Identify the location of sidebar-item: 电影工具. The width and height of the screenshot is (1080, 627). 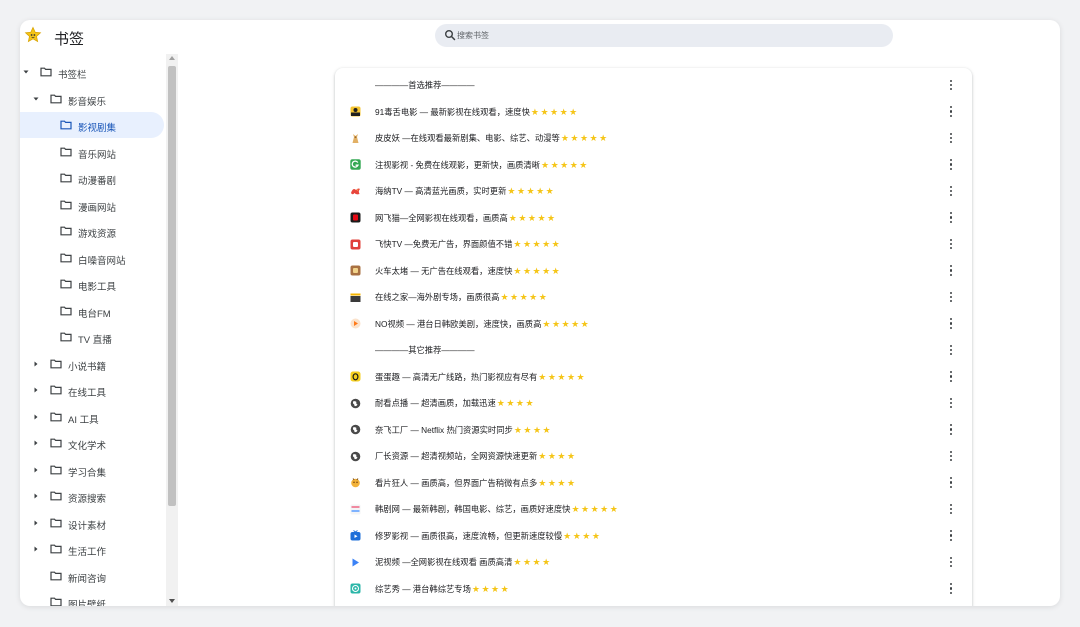
(93, 284).